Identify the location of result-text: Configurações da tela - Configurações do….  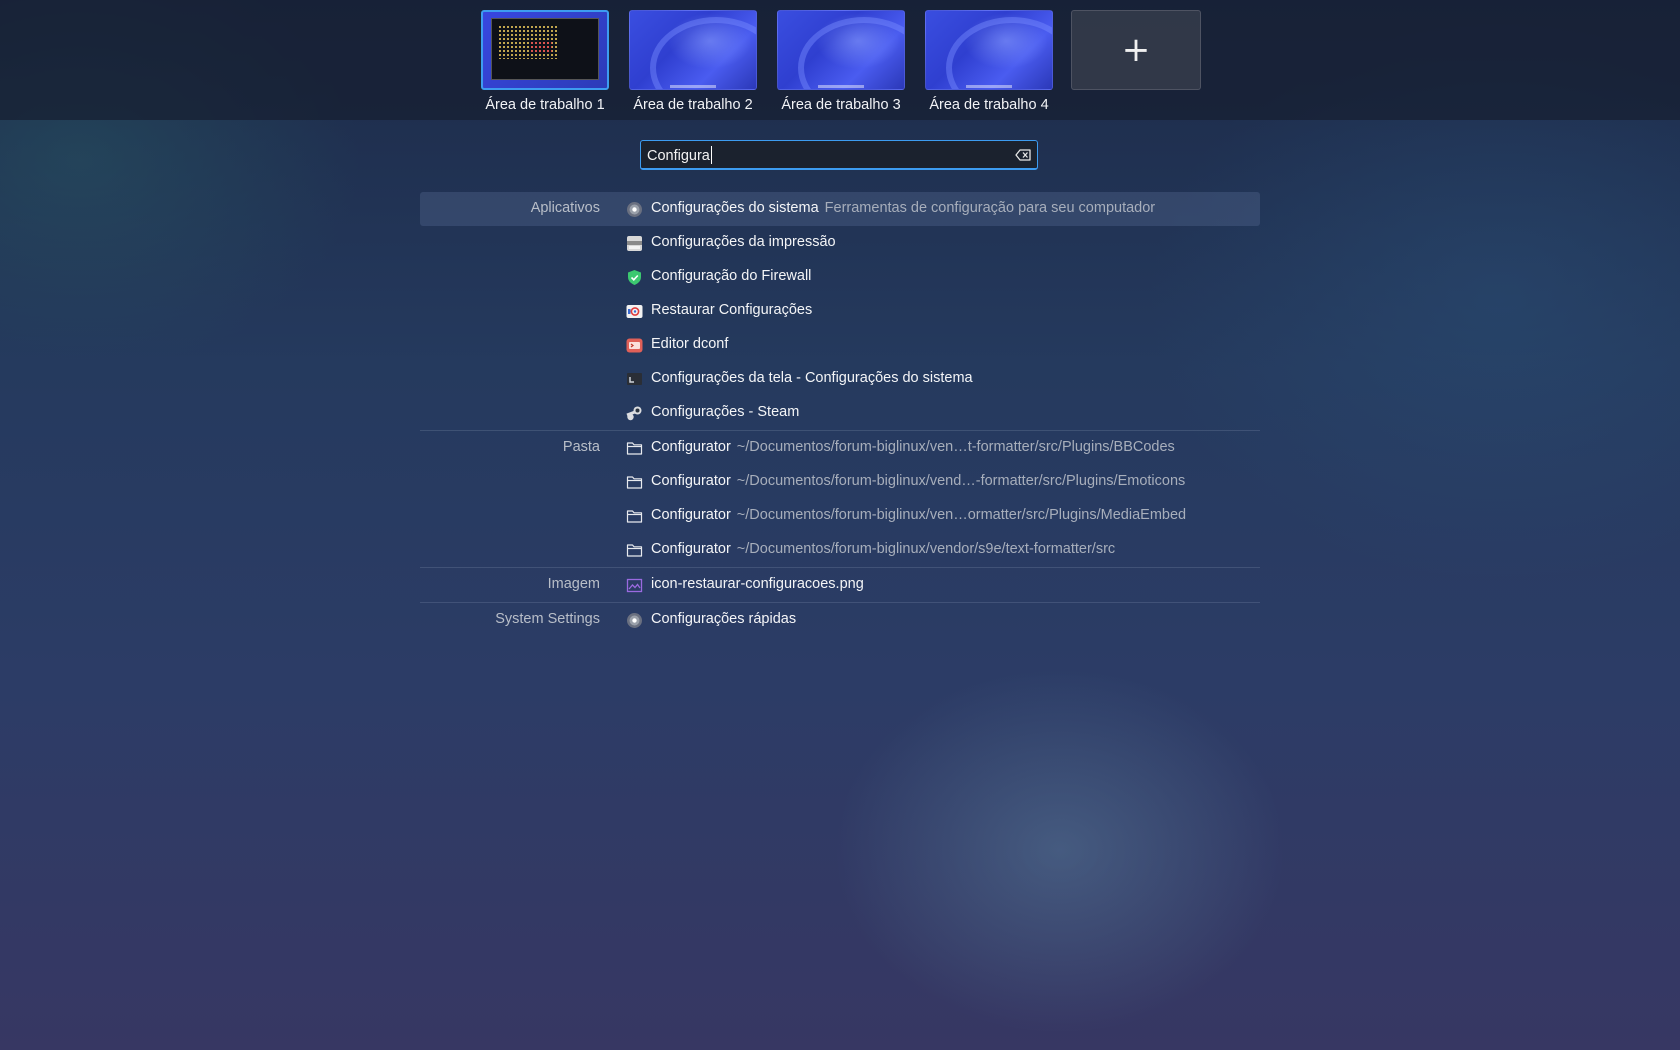
(812, 378).